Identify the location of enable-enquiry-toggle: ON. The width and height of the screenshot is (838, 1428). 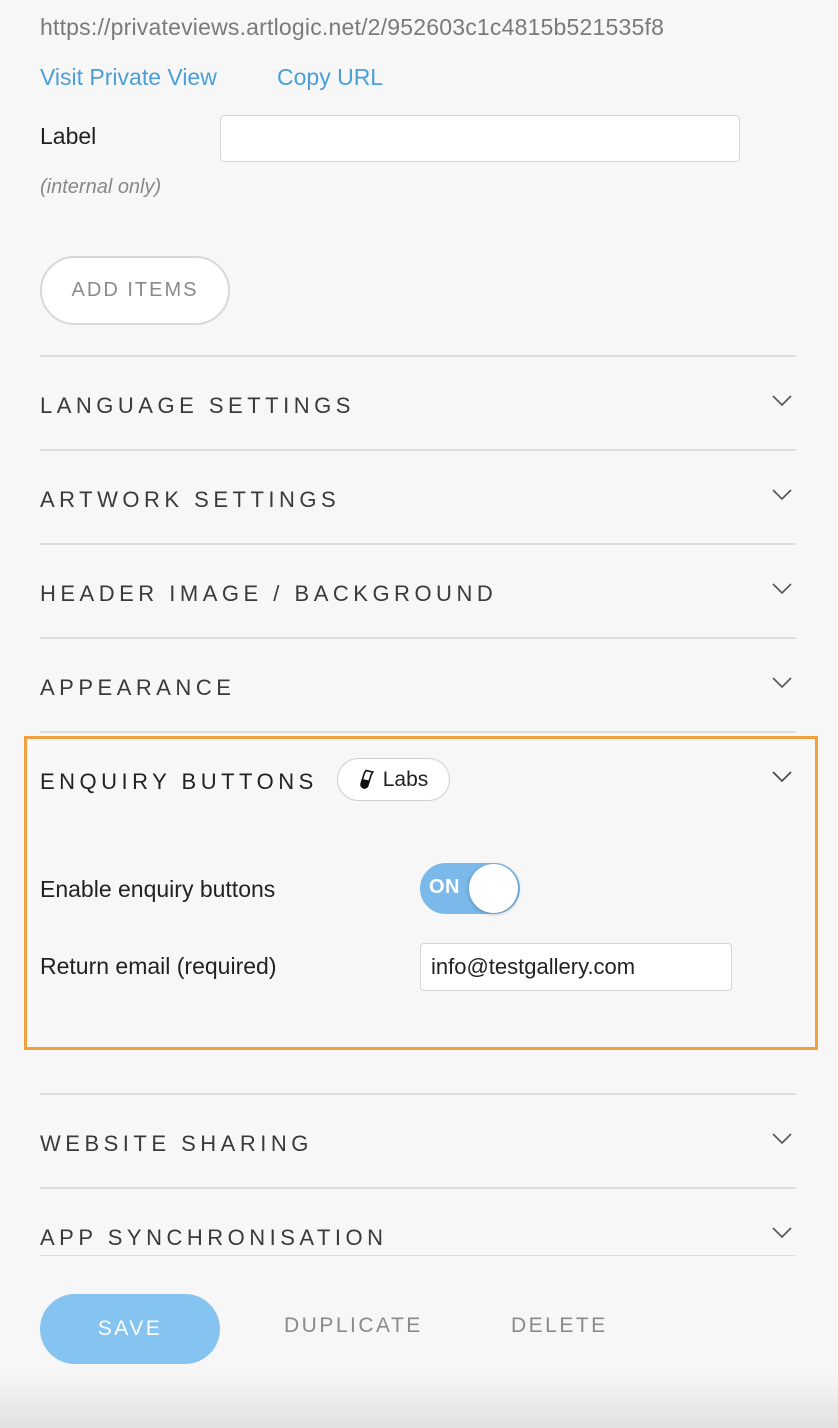
(470, 888).